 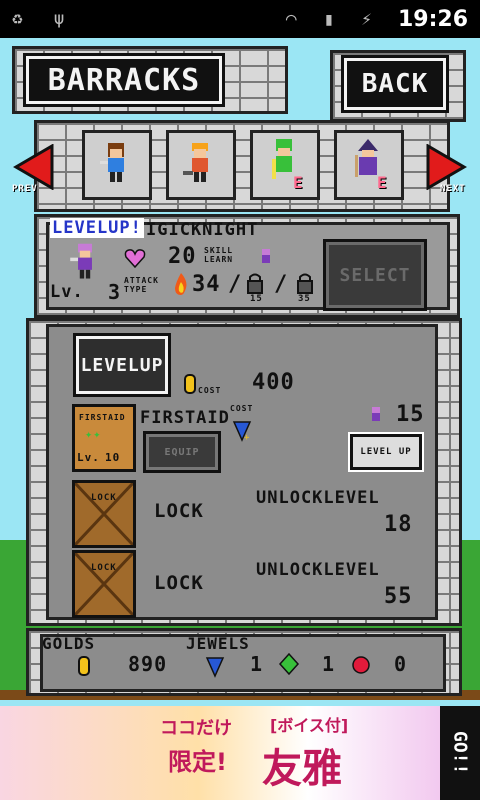 I want to click on back-button: BACK, so click(x=395, y=84).